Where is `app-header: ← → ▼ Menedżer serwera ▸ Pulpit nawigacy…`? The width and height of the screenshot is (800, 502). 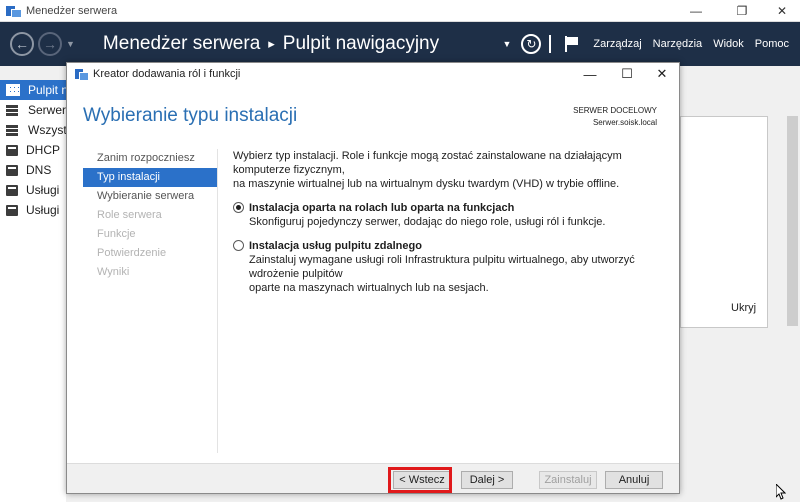 app-header: ← → ▼ Menedżer serwera ▸ Pulpit nawigacy… is located at coordinates (400, 44).